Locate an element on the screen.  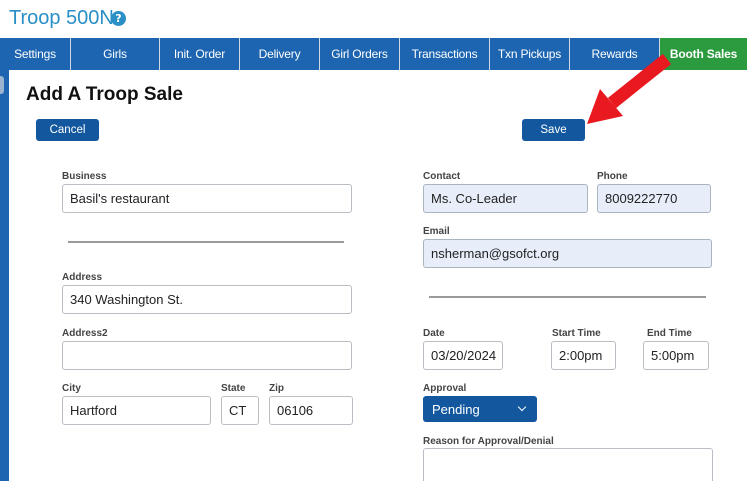
reason-textarea is located at coordinates (568, 464).